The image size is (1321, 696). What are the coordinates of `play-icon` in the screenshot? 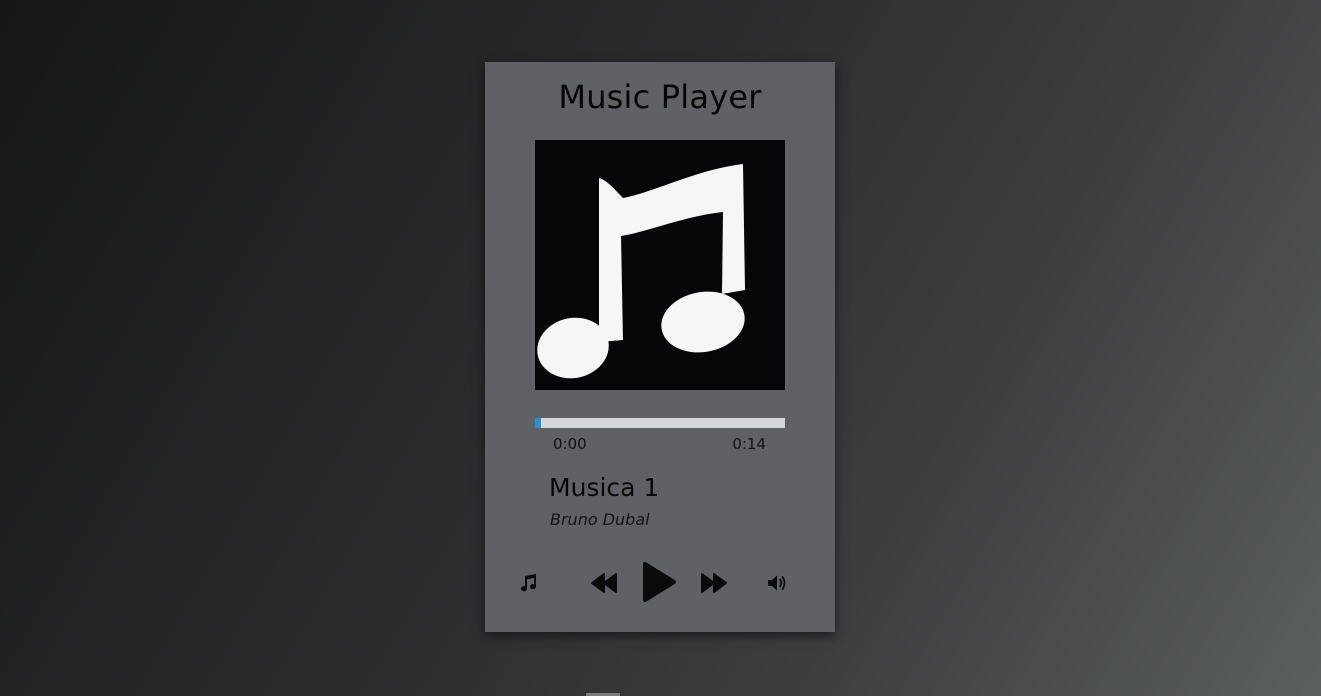 It's located at (659, 582).